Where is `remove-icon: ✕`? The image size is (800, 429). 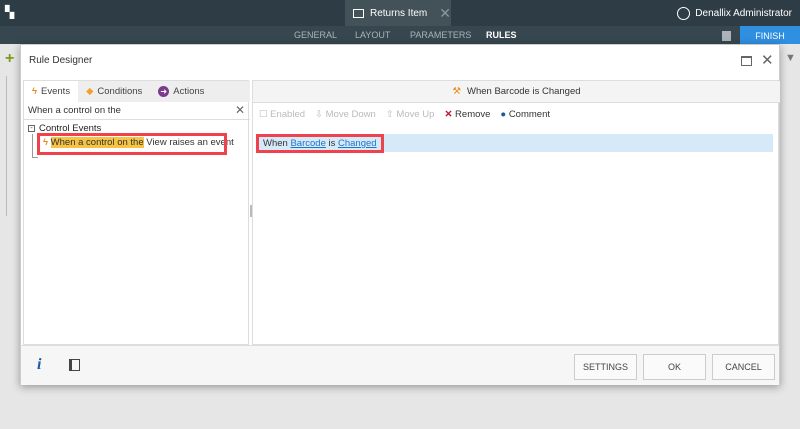 remove-icon: ✕ is located at coordinates (448, 114).